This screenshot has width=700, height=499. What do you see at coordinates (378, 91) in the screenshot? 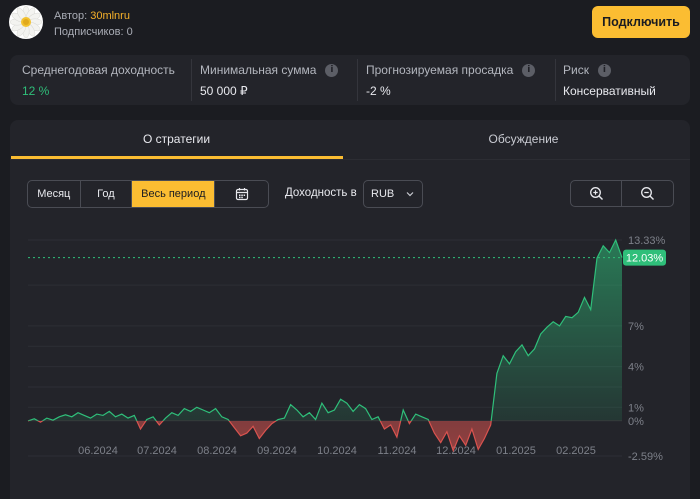
I see `stat-value: -2 %` at bounding box center [378, 91].